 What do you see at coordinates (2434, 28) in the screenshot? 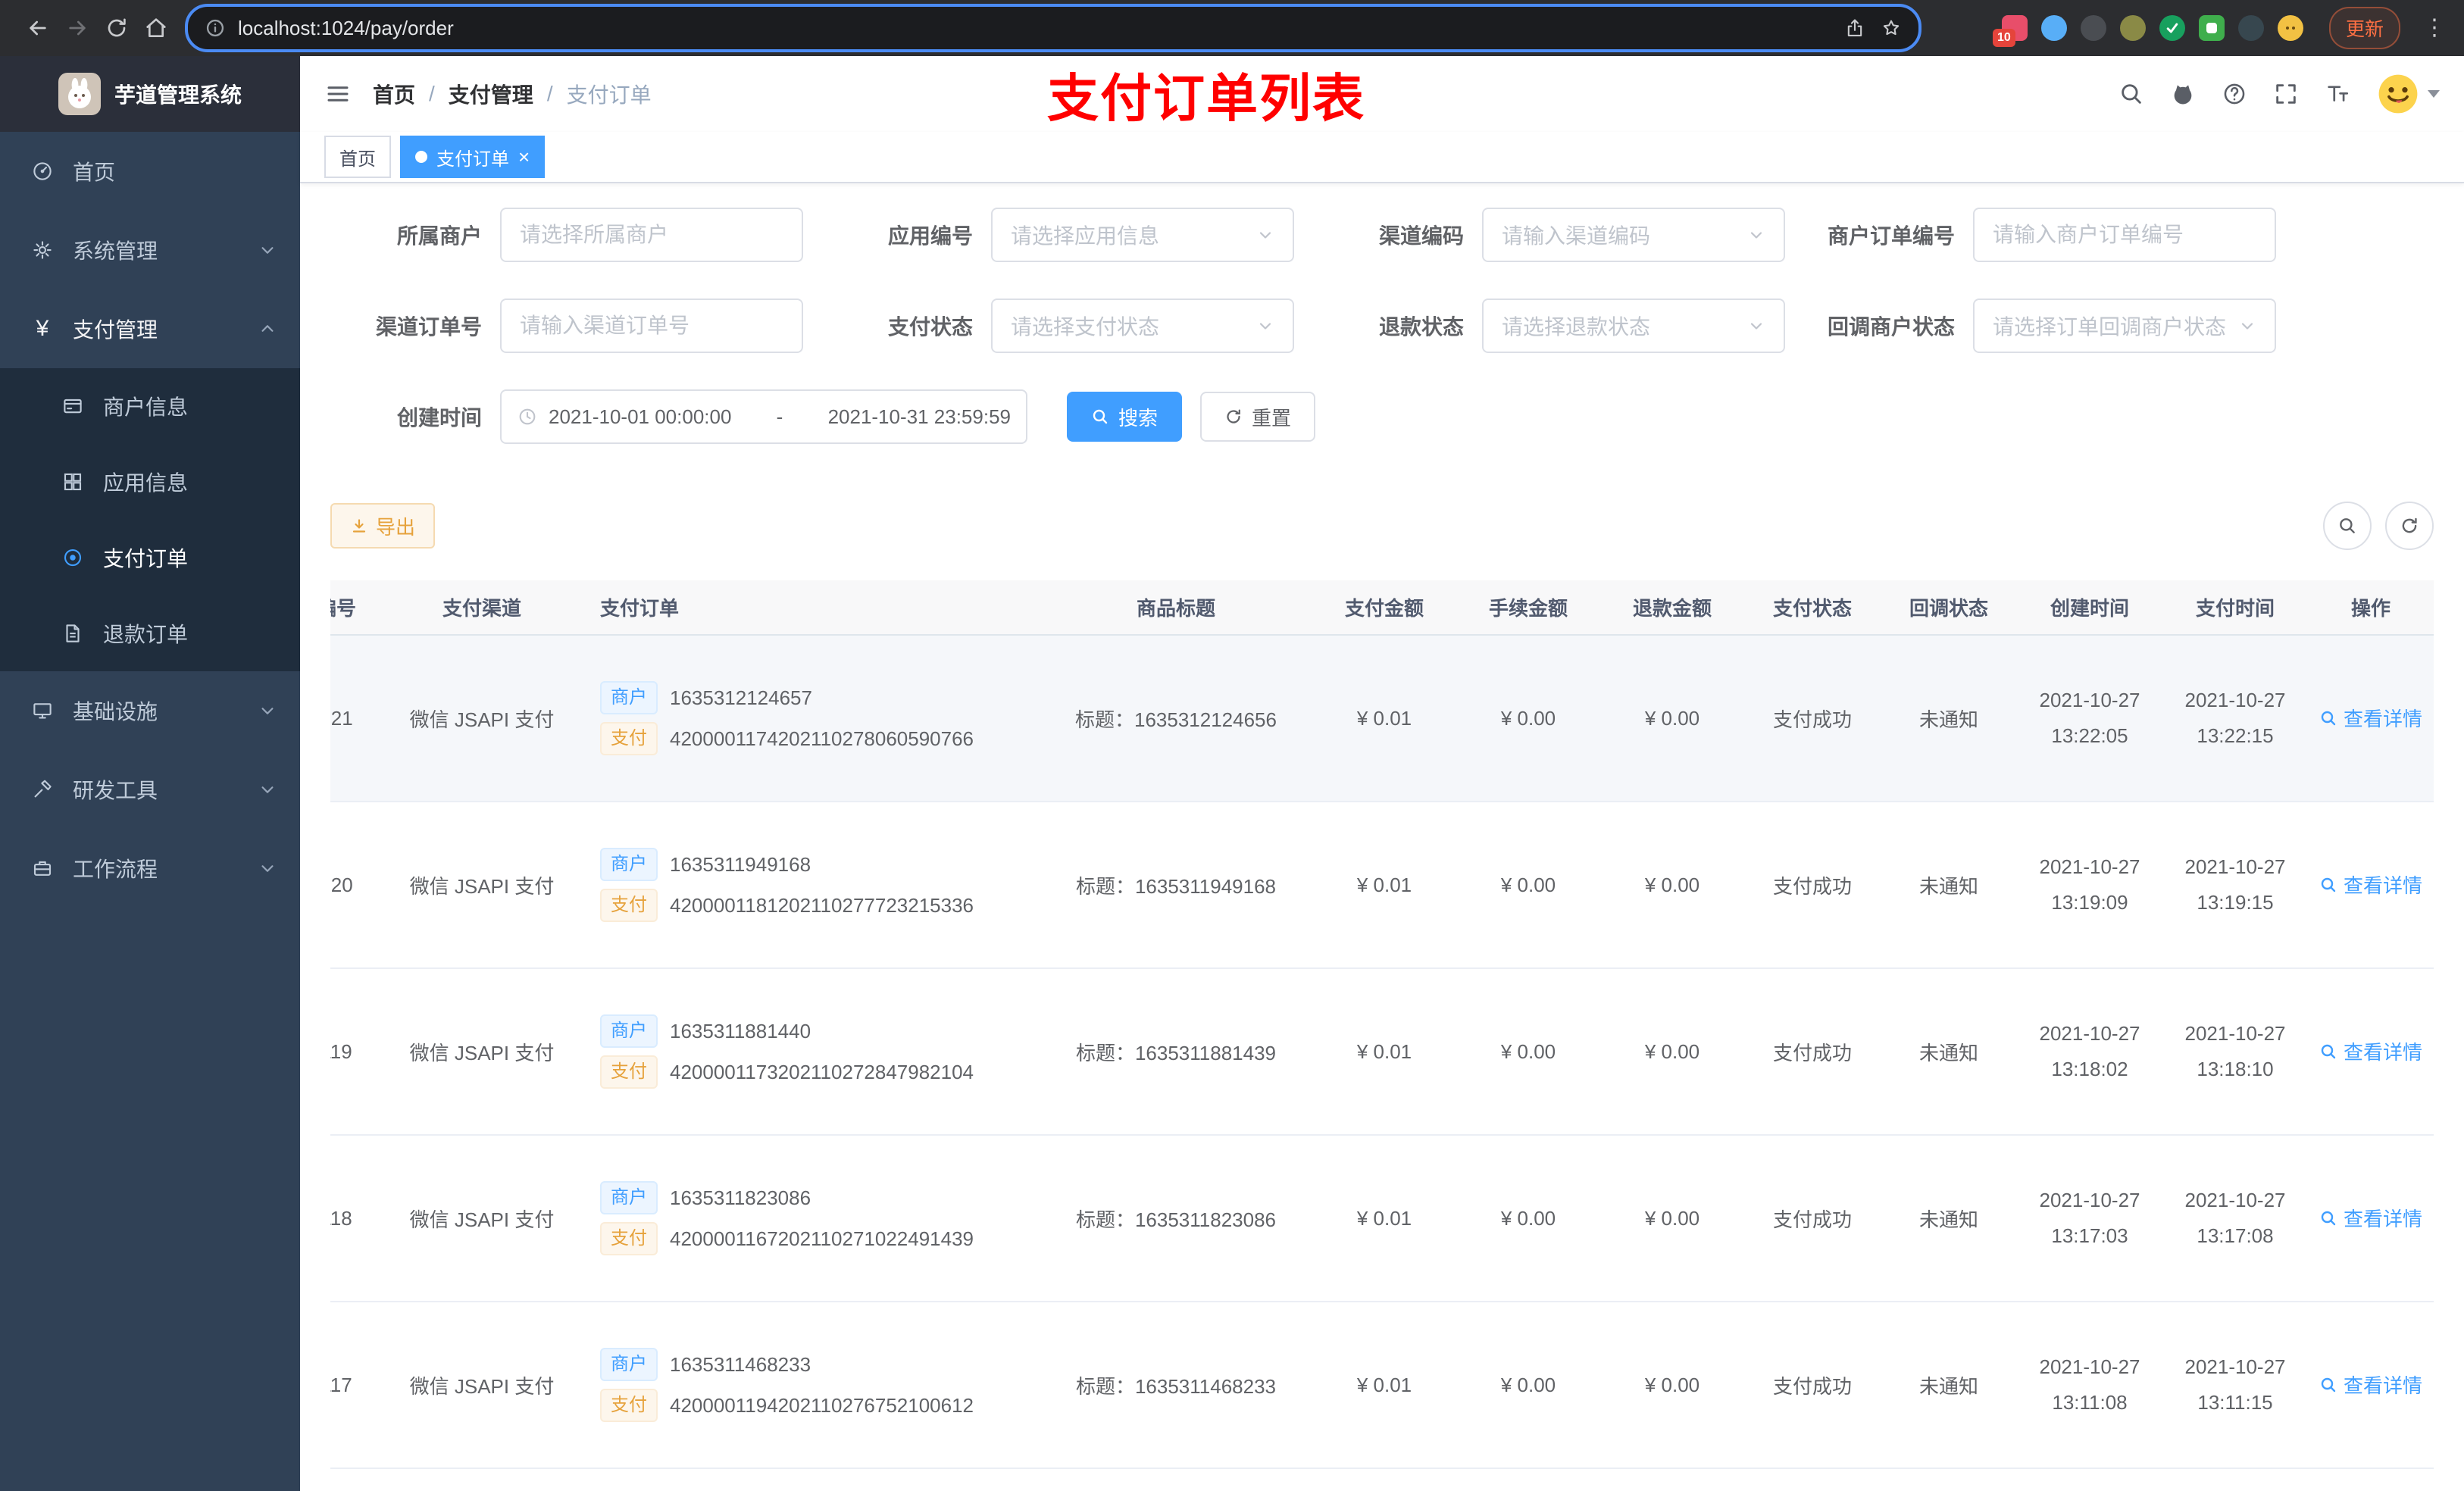
I see `browser-menu-icon: ⋮` at bounding box center [2434, 28].